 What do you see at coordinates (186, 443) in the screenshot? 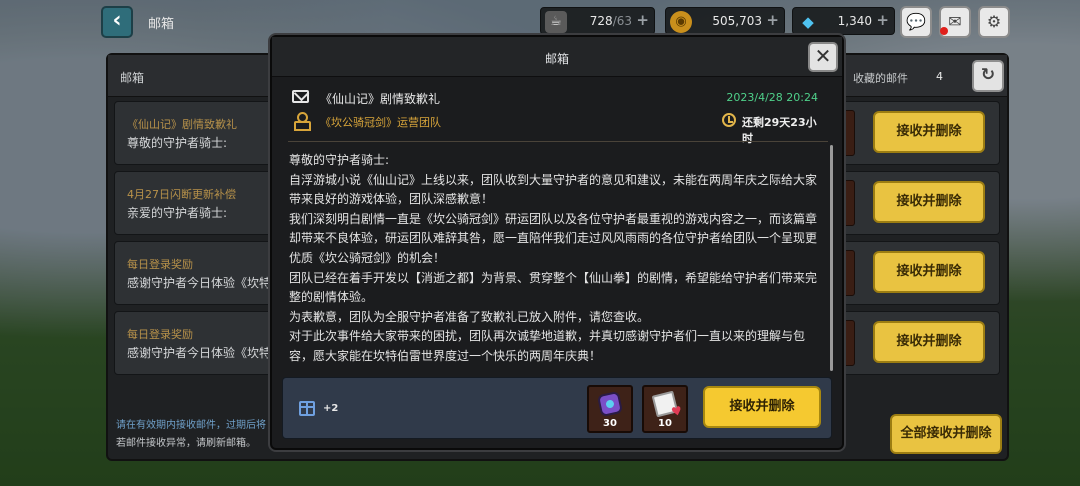
I see `notice-line: 若邮件接收异常，请刷新邮箱。` at bounding box center [186, 443].